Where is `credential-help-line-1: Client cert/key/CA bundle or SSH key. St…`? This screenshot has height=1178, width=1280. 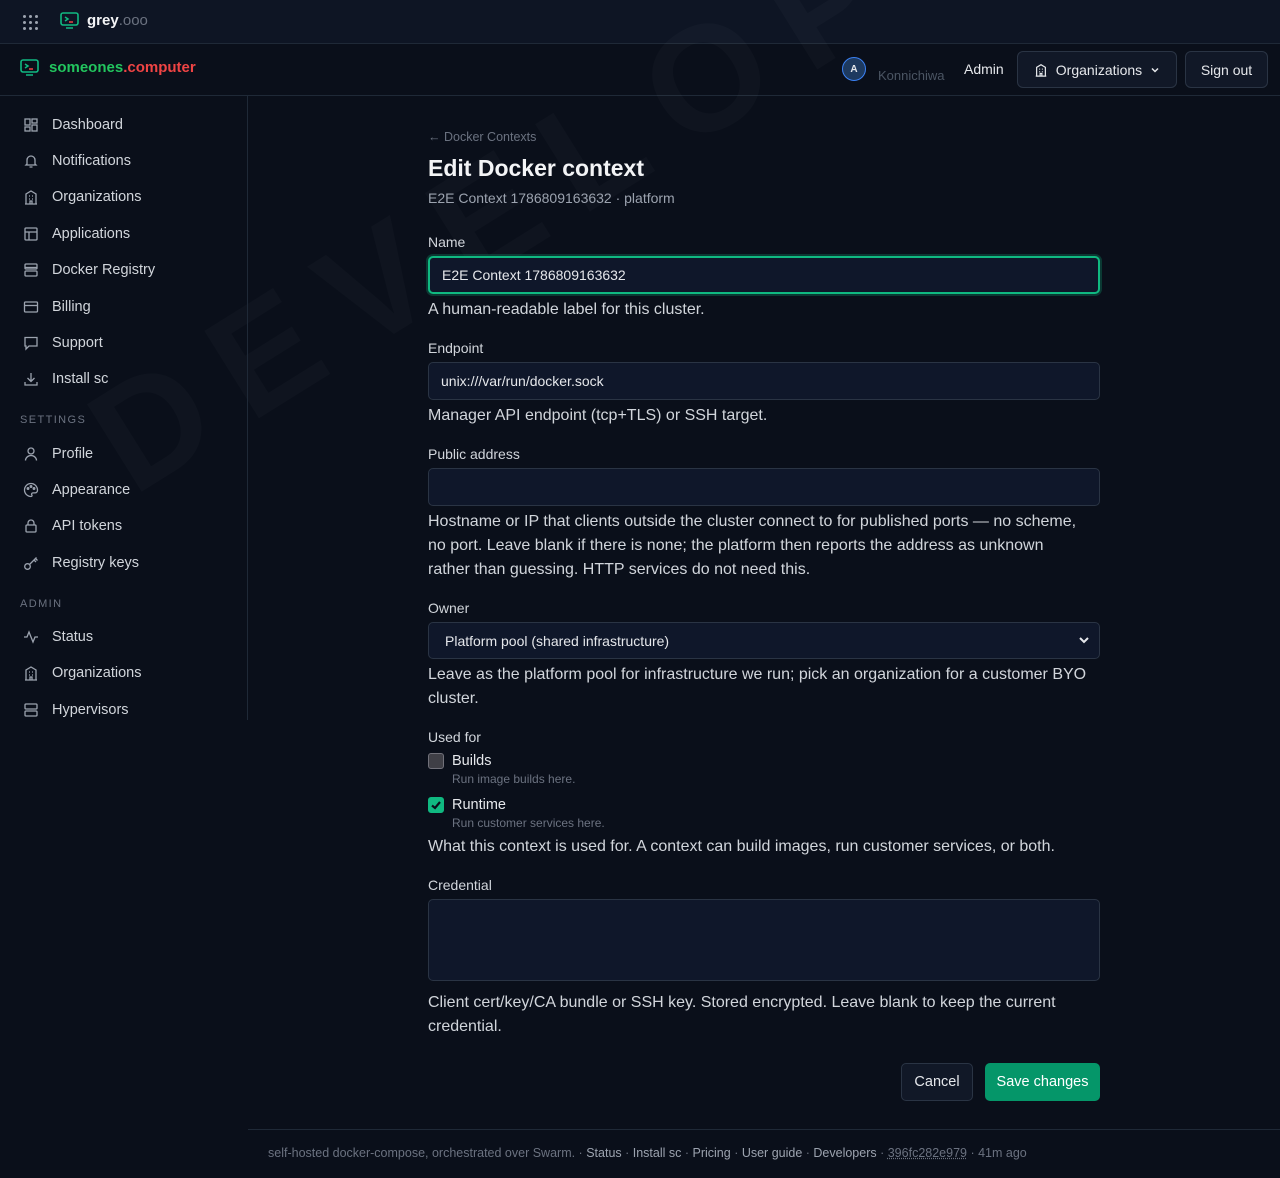 credential-help-line-1: Client cert/key/CA bundle or SSH key. St… is located at coordinates (742, 1002).